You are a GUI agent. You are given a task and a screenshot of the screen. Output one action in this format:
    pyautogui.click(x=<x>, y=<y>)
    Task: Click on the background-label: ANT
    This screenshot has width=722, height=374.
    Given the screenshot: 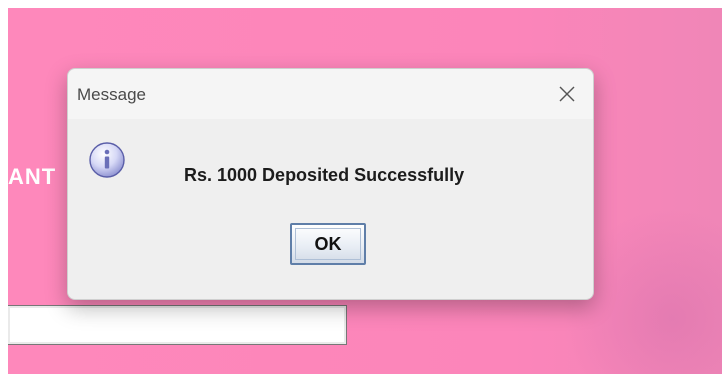 What is the action you would take?
    pyautogui.click(x=32, y=176)
    